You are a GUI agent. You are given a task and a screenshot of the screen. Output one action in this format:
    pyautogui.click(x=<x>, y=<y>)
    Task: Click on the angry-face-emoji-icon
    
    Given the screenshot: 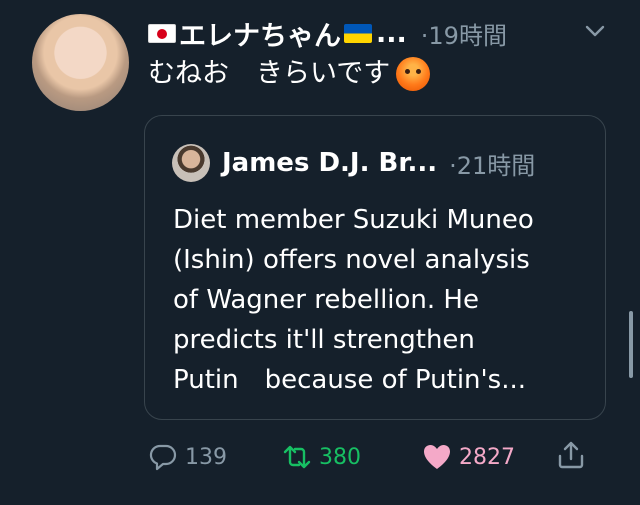 What is the action you would take?
    pyautogui.click(x=413, y=74)
    